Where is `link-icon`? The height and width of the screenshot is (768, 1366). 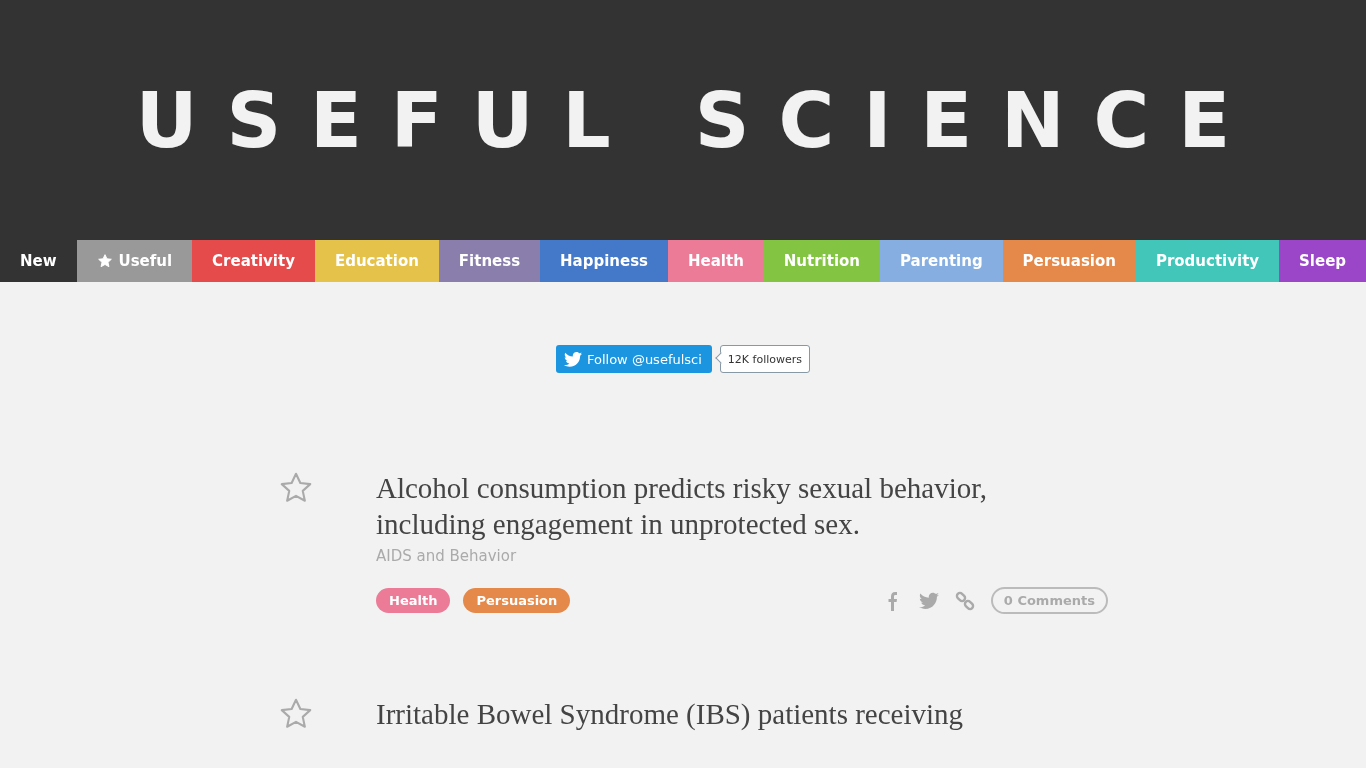
link-icon is located at coordinates (964, 600).